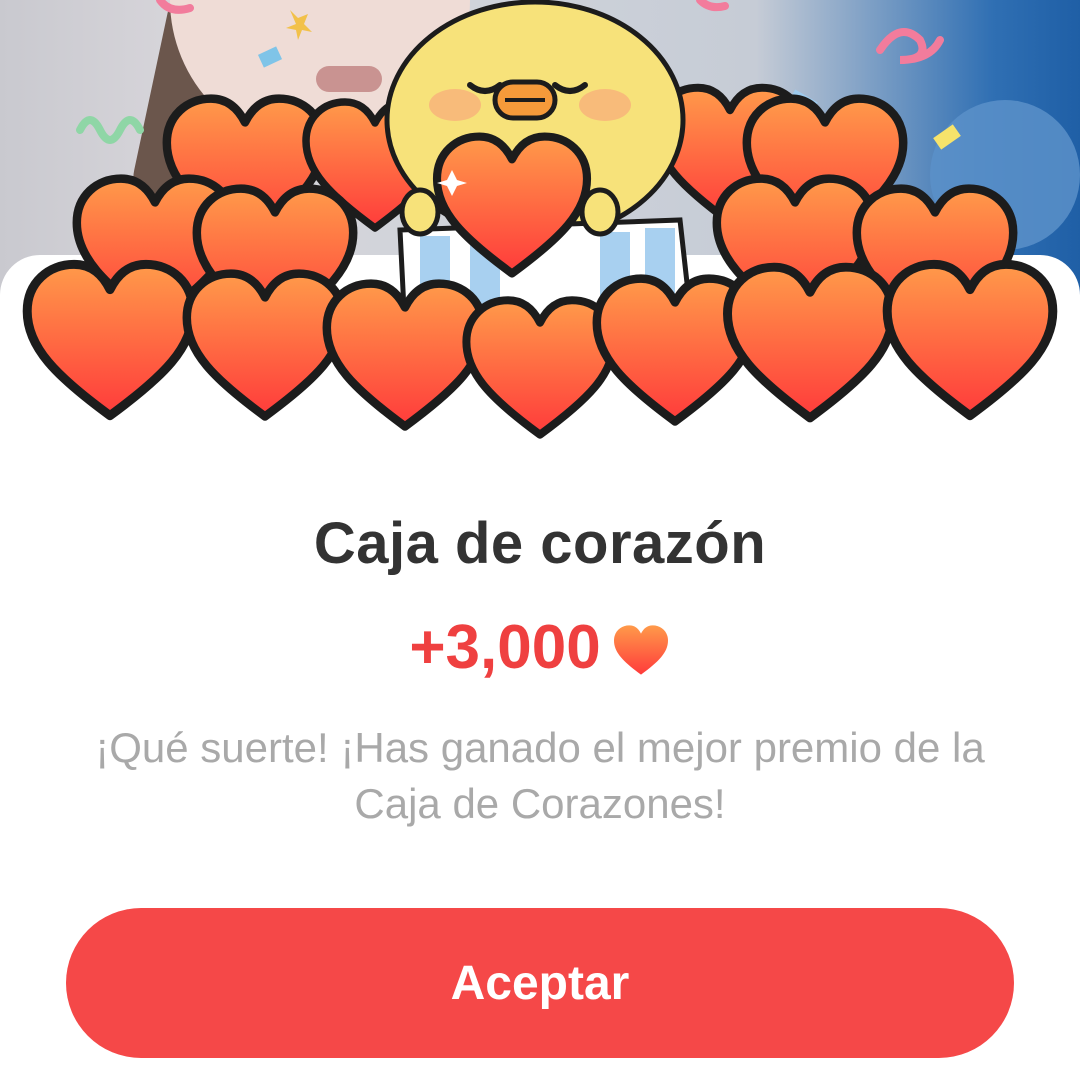  I want to click on reward-amount: +3,000, so click(505, 647).